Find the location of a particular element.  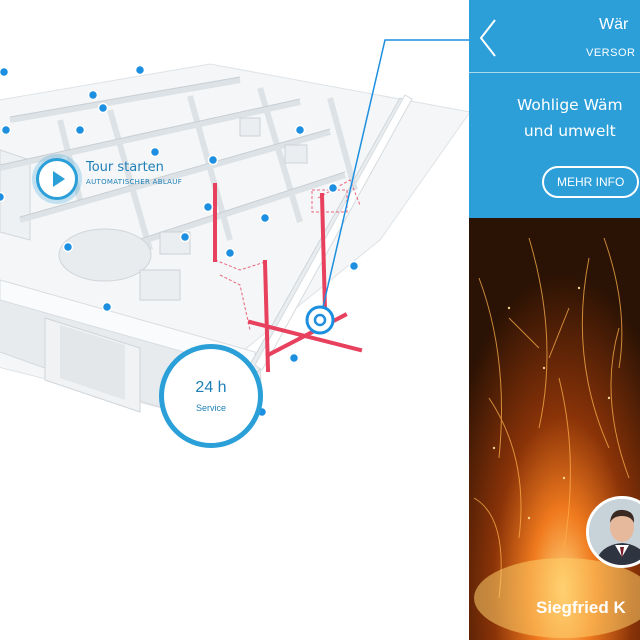

tour-title: Tour starten is located at coordinates (125, 167).